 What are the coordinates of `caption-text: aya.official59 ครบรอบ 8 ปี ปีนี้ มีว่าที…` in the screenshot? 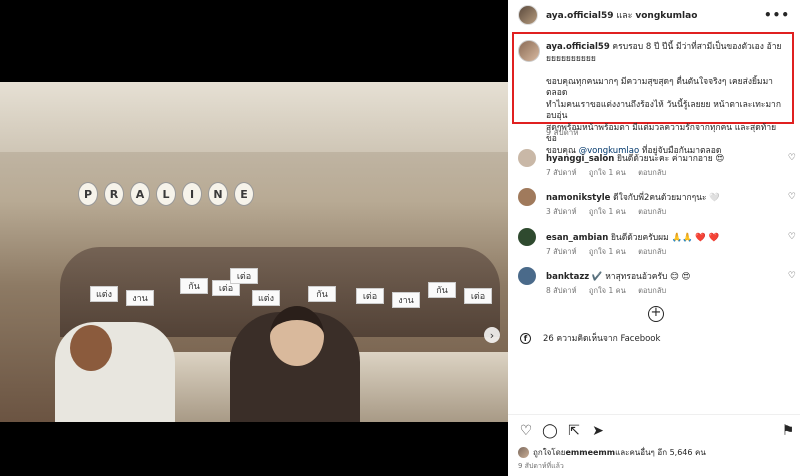 It's located at (666, 99).